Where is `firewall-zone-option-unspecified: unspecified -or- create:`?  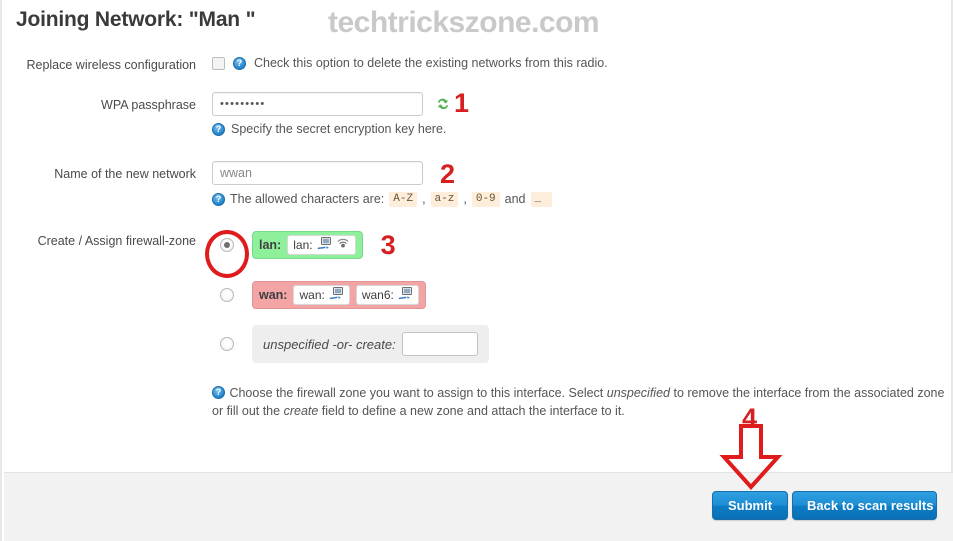 firewall-zone-option-unspecified: unspecified -or- create: is located at coordinates (354, 344).